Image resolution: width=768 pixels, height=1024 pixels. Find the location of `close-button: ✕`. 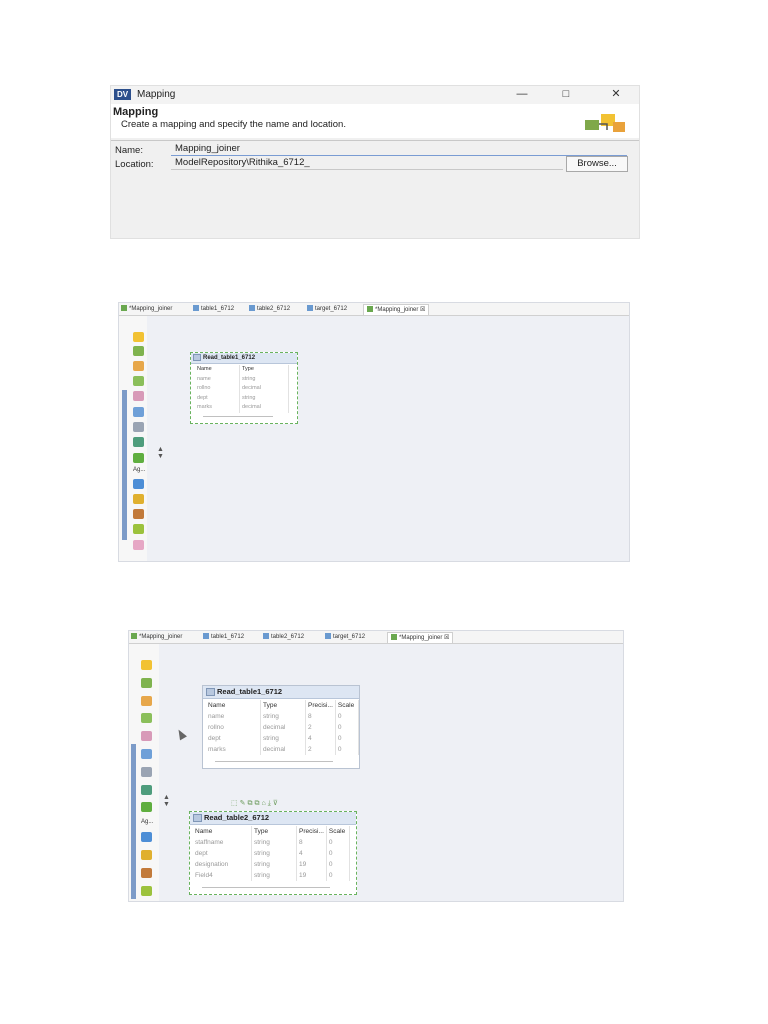

close-button: ✕ is located at coordinates (616, 94).